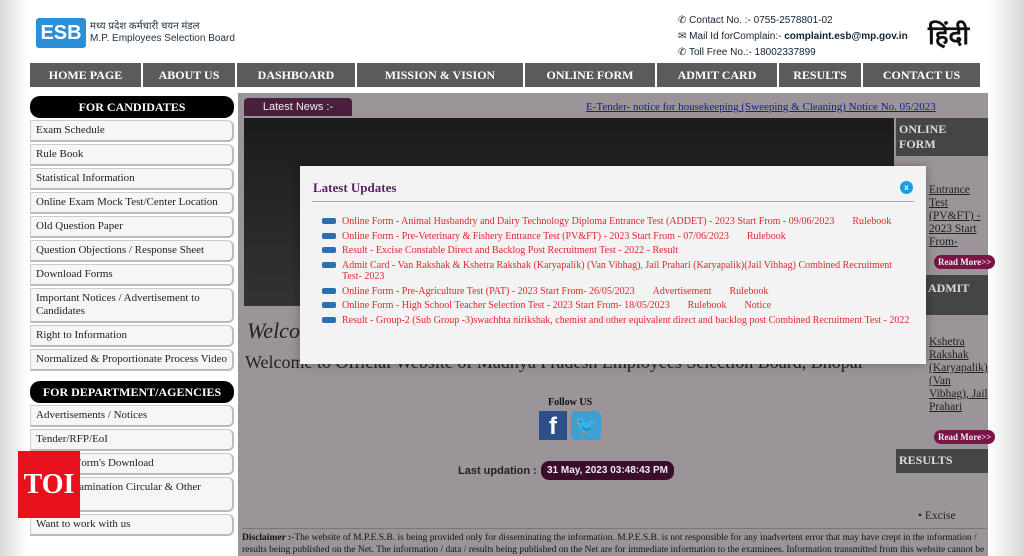 This screenshot has width=1024, height=556. I want to click on sidebar-item: Normalized & Proportionate Process Video, so click(132, 360).